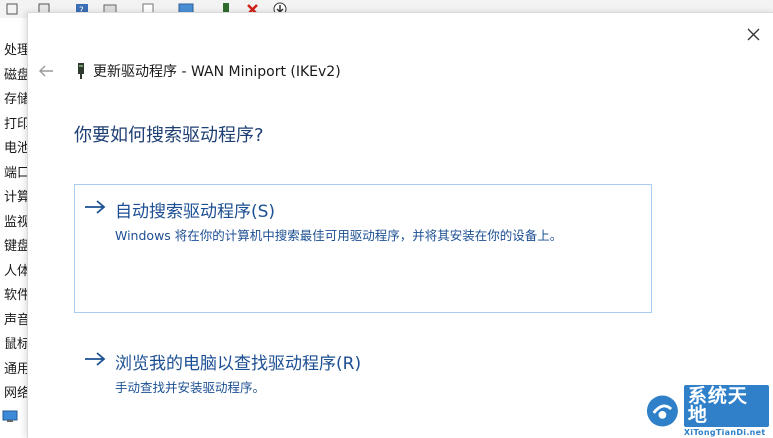  Describe the element at coordinates (15, 73) in the screenshot. I see `tree-item: 磁盘` at that location.